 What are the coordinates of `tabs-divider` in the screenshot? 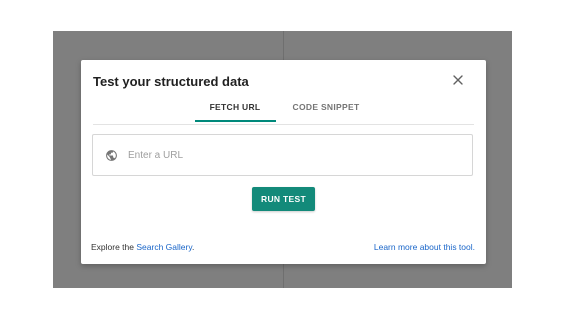 It's located at (283, 124).